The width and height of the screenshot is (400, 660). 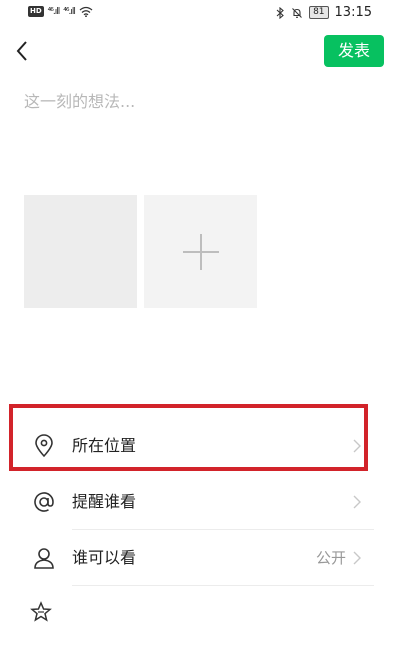 What do you see at coordinates (353, 12) in the screenshot?
I see `clock: 13:15` at bounding box center [353, 12].